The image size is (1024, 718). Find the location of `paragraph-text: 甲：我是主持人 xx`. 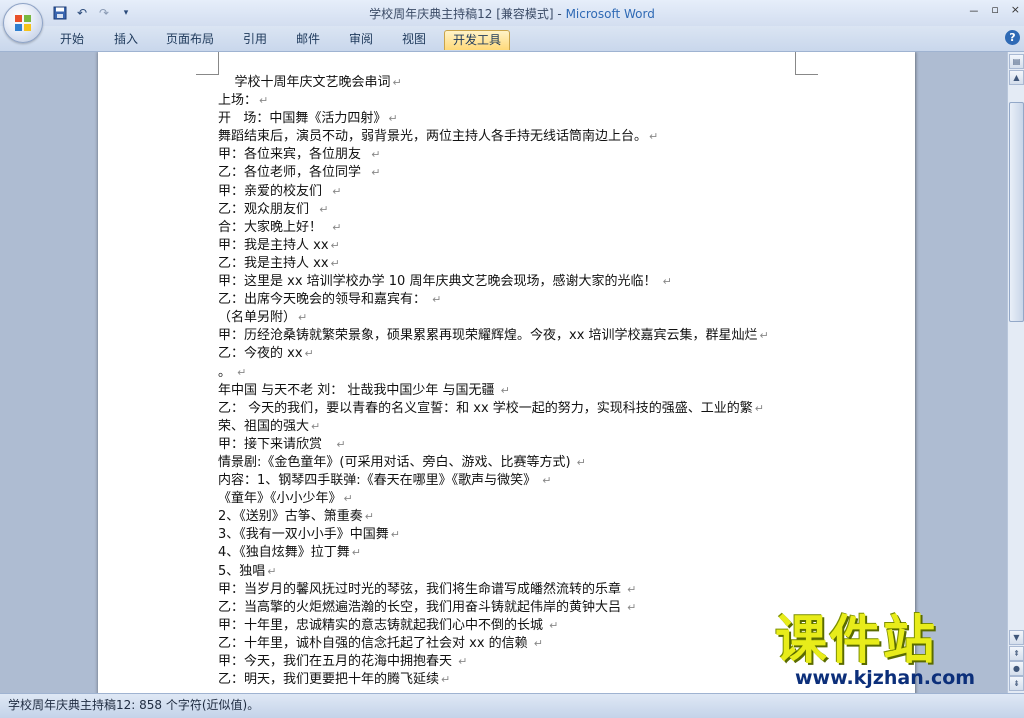

paragraph-text: 甲：我是主持人 xx is located at coordinates (273, 245).